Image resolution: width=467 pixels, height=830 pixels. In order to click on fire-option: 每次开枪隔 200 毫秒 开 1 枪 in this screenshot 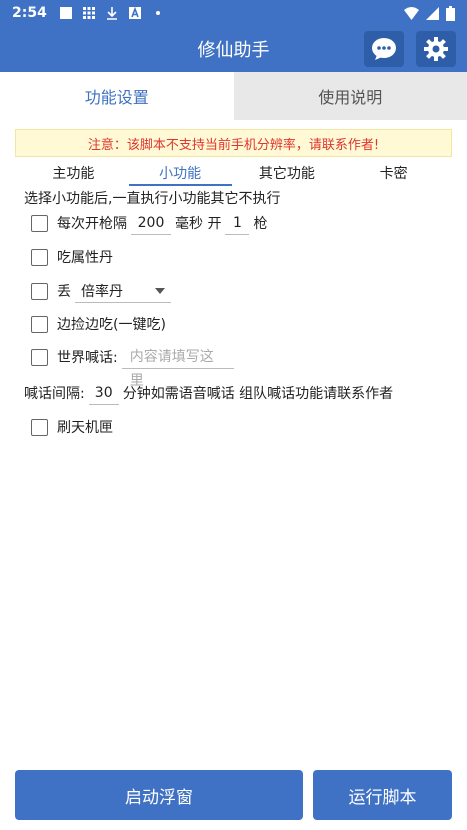, I will do `click(149, 223)`.